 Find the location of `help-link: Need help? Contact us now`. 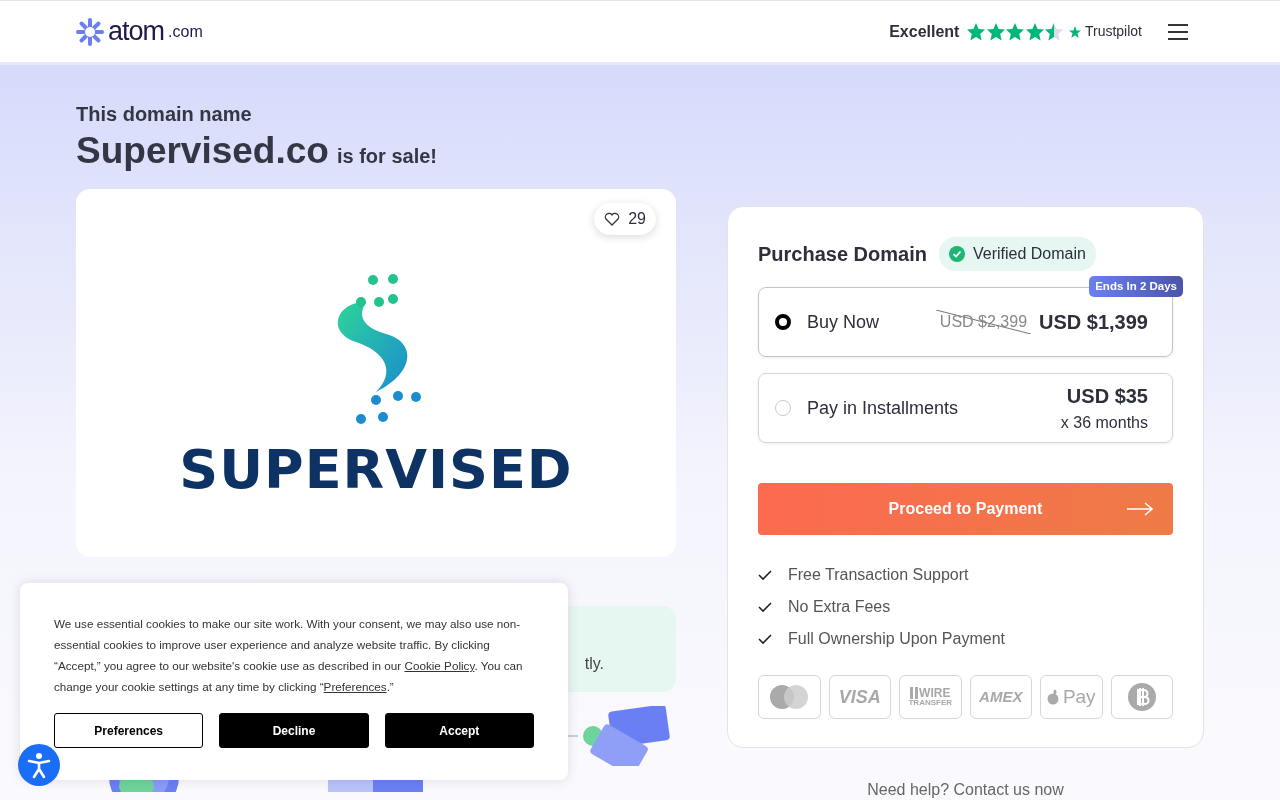

help-link: Need help? Contact us now is located at coordinates (965, 789).